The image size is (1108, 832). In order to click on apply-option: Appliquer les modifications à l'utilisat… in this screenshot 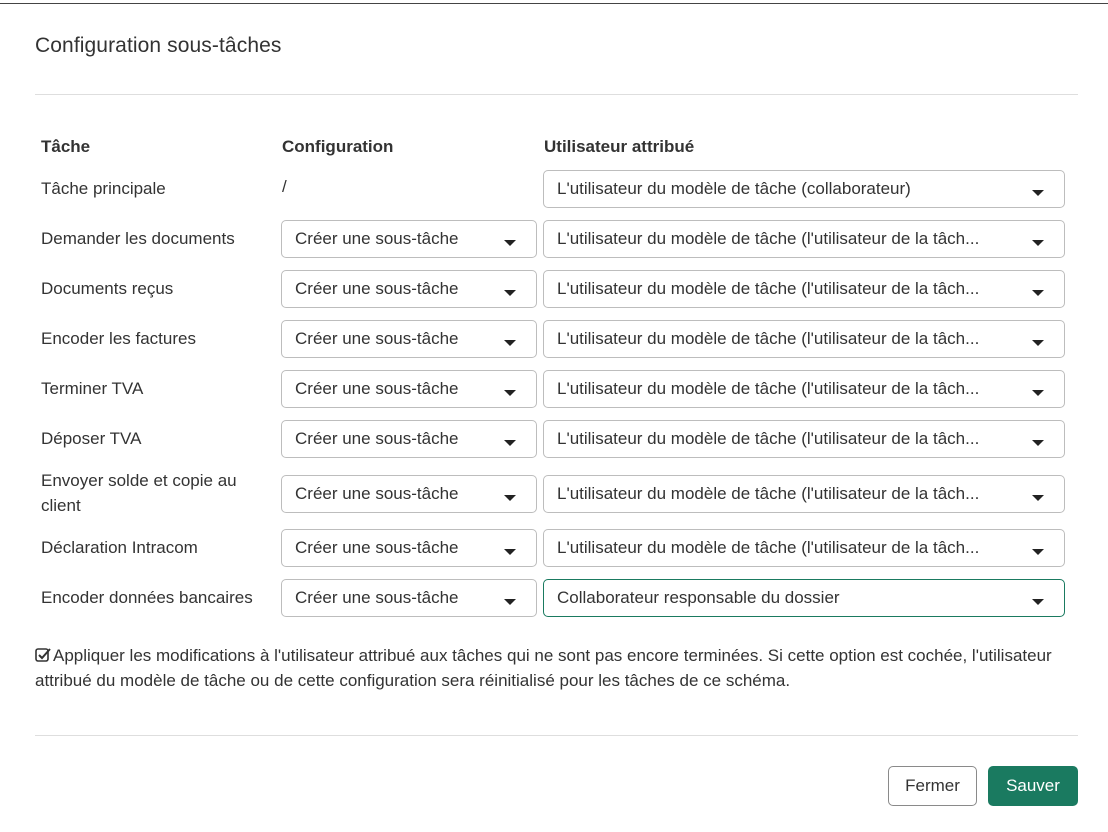, I will do `click(555, 668)`.